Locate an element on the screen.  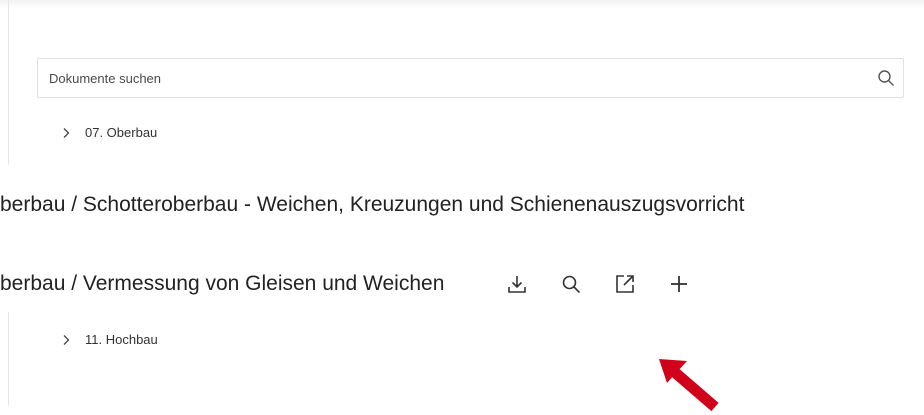
open-external-icon is located at coordinates (625, 284).